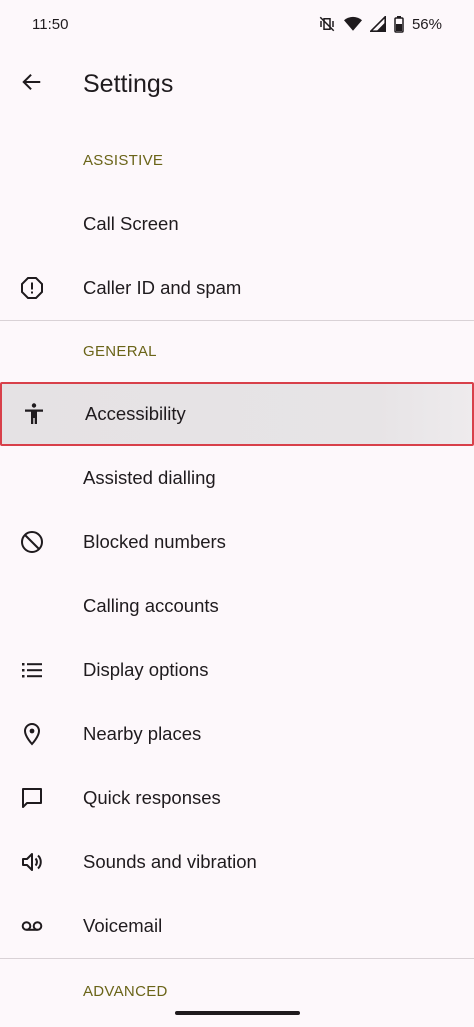 The image size is (474, 1027). What do you see at coordinates (237, 670) in the screenshot?
I see `settings-item-display-options: Display options` at bounding box center [237, 670].